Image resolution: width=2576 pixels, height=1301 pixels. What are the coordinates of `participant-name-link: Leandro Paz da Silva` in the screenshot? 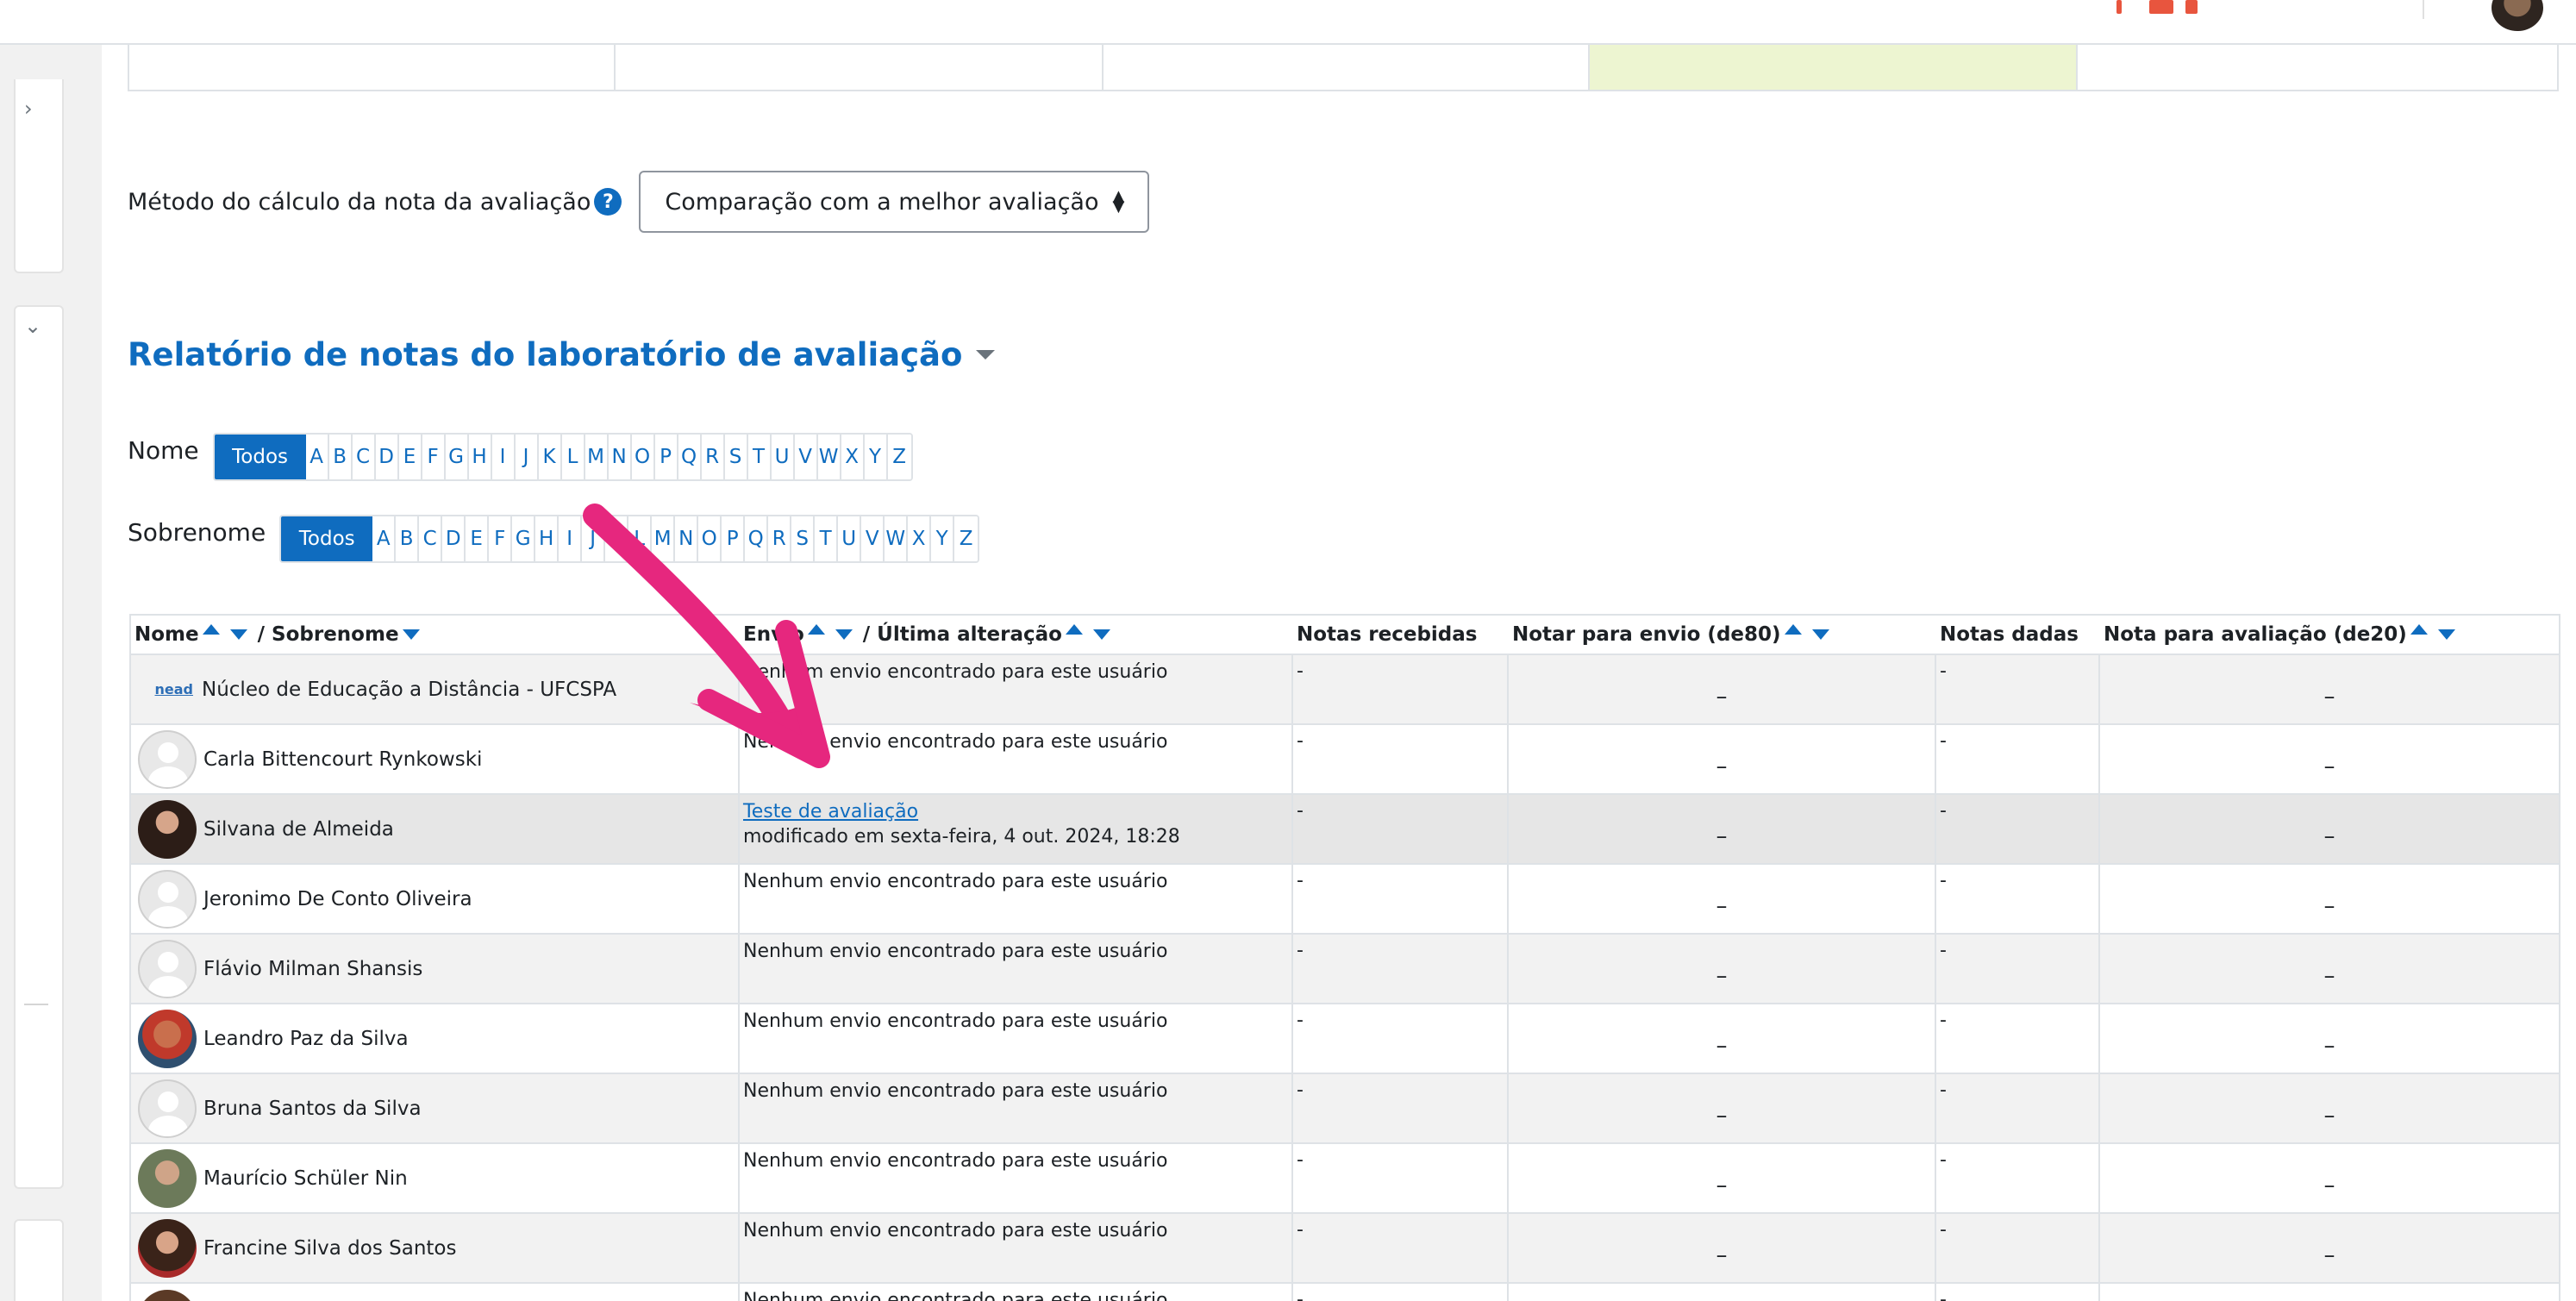 It's located at (306, 1039).